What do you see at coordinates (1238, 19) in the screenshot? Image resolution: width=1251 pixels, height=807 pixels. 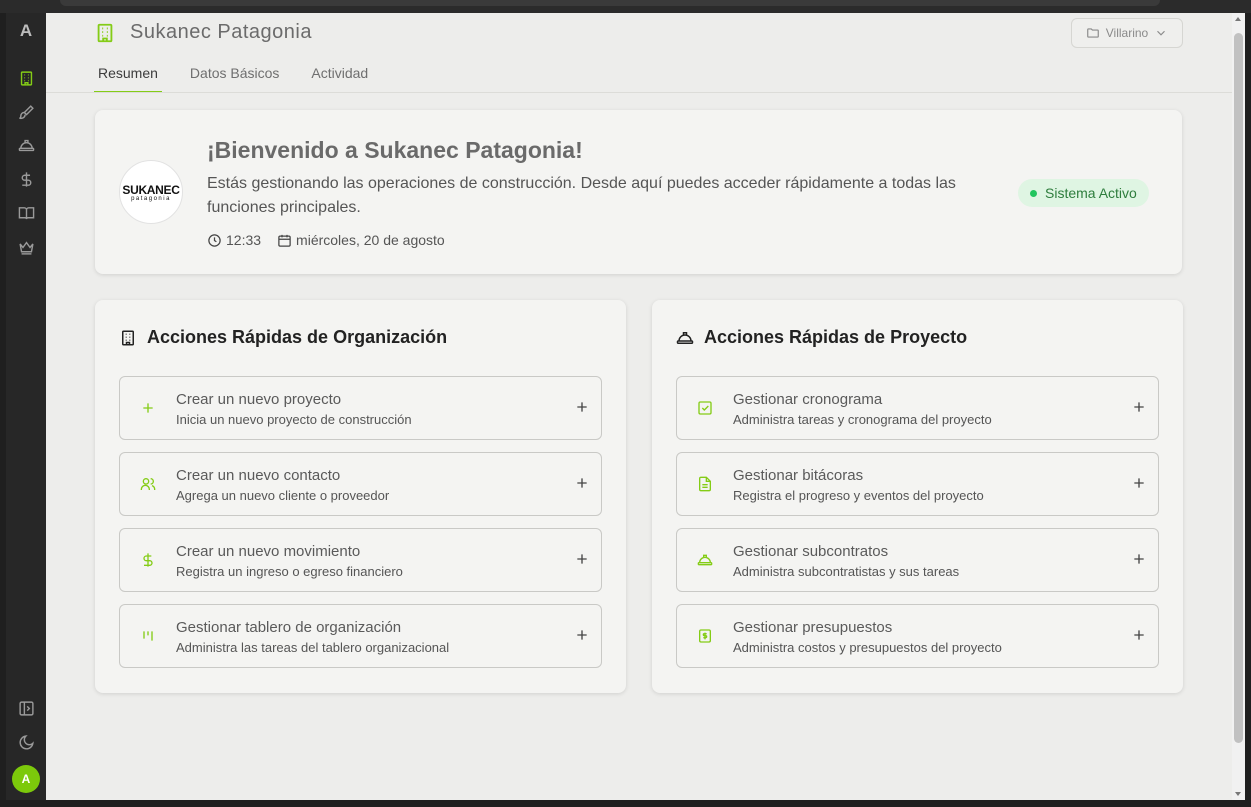 I see `scroll-up-arrow-icon` at bounding box center [1238, 19].